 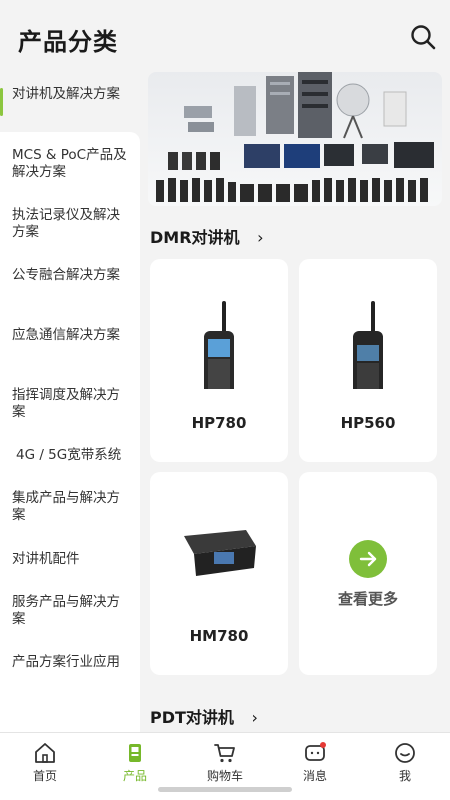 I want to click on mobile-radio-hm780-image, so click(x=220, y=553).